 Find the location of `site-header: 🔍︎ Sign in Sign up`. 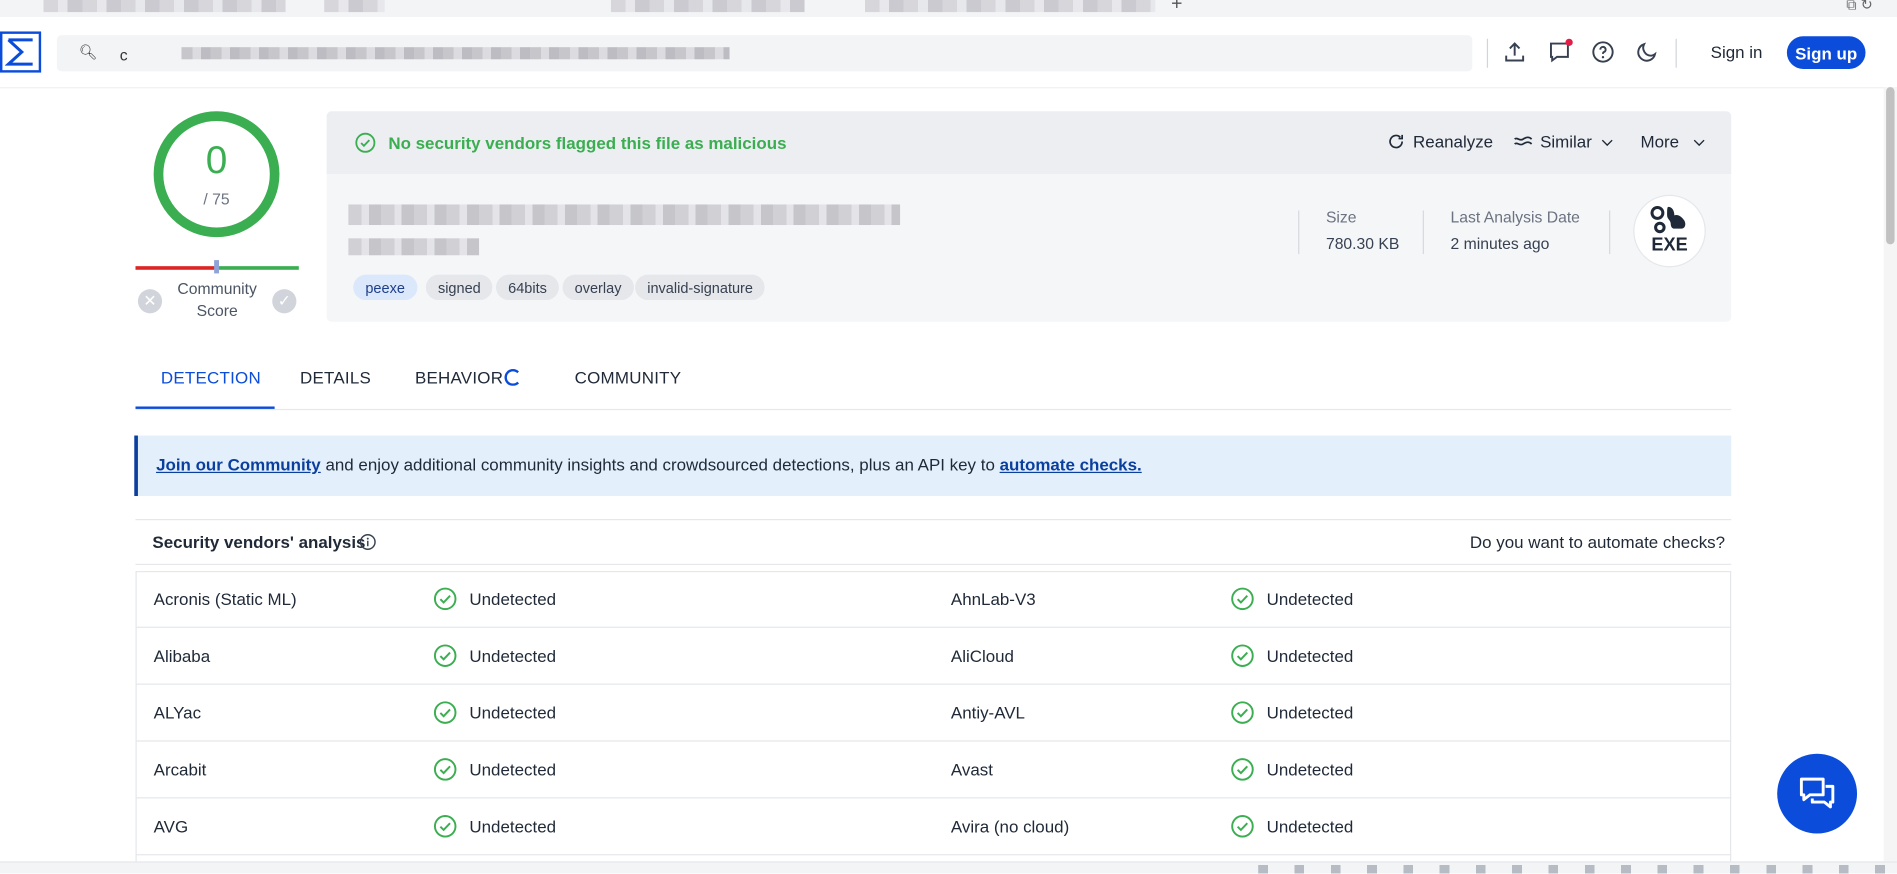

site-header: 🔍︎ Sign in Sign up is located at coordinates (948, 52).